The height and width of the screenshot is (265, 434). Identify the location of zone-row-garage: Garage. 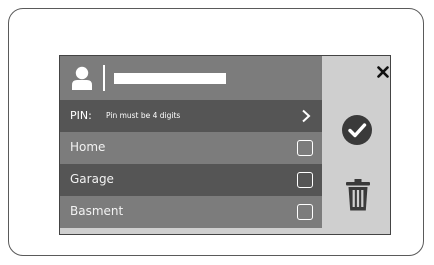
(191, 180).